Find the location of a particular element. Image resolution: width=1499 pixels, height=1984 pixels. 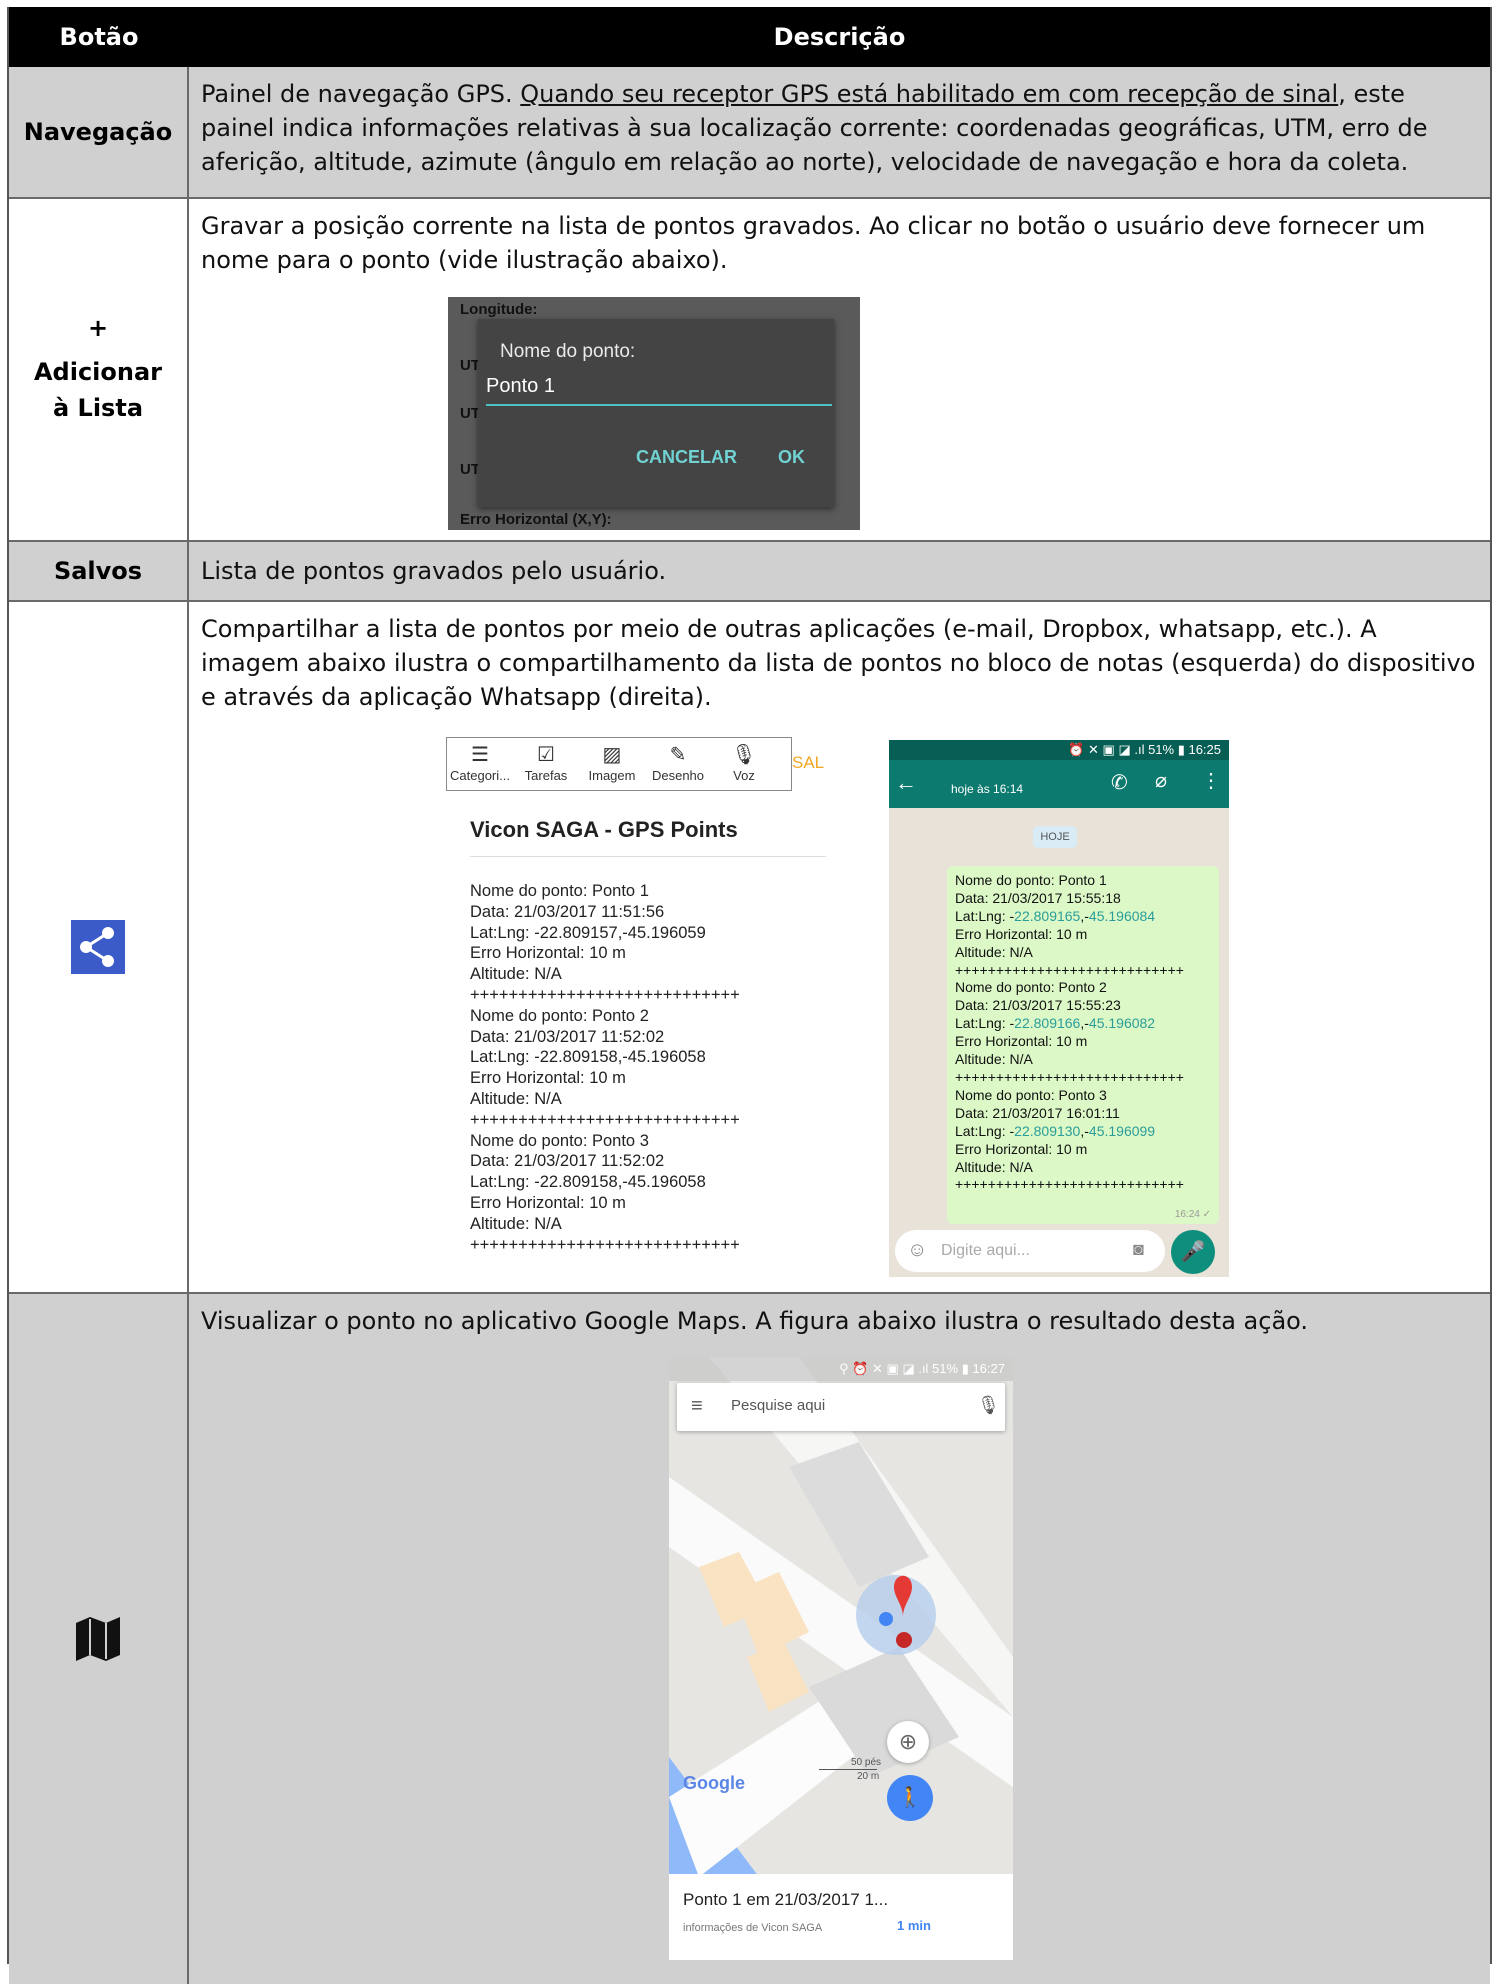

msg-link: 45.196082 is located at coordinates (1122, 1023).